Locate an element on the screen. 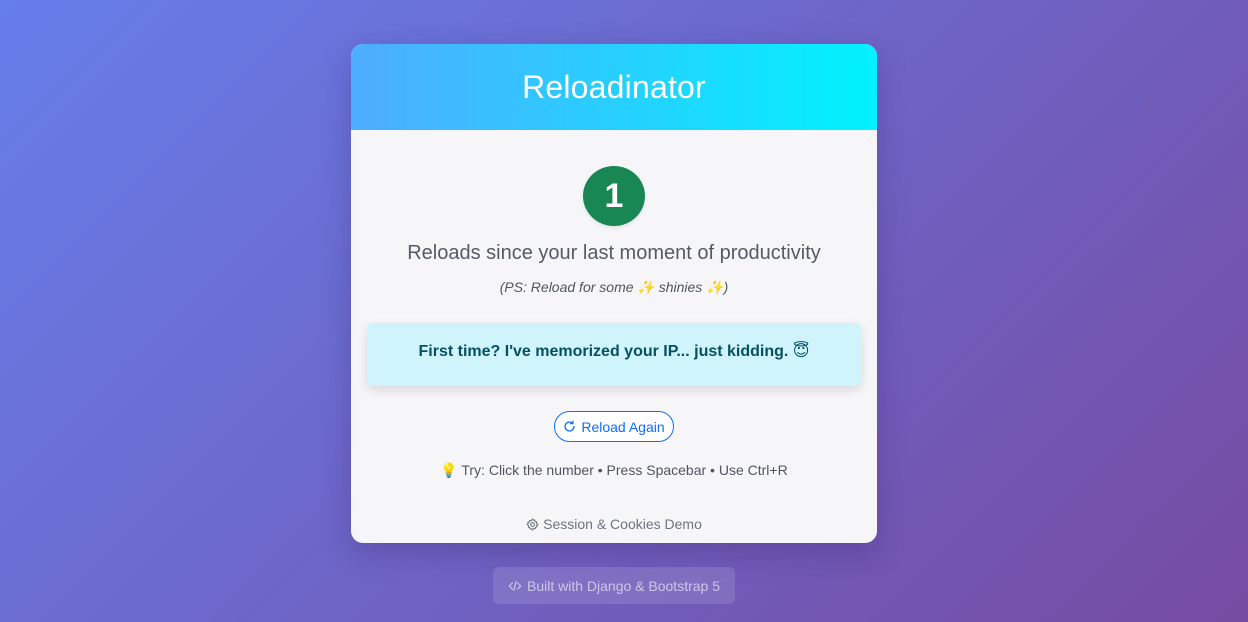 The width and height of the screenshot is (1248, 622). gear-icon is located at coordinates (532, 524).